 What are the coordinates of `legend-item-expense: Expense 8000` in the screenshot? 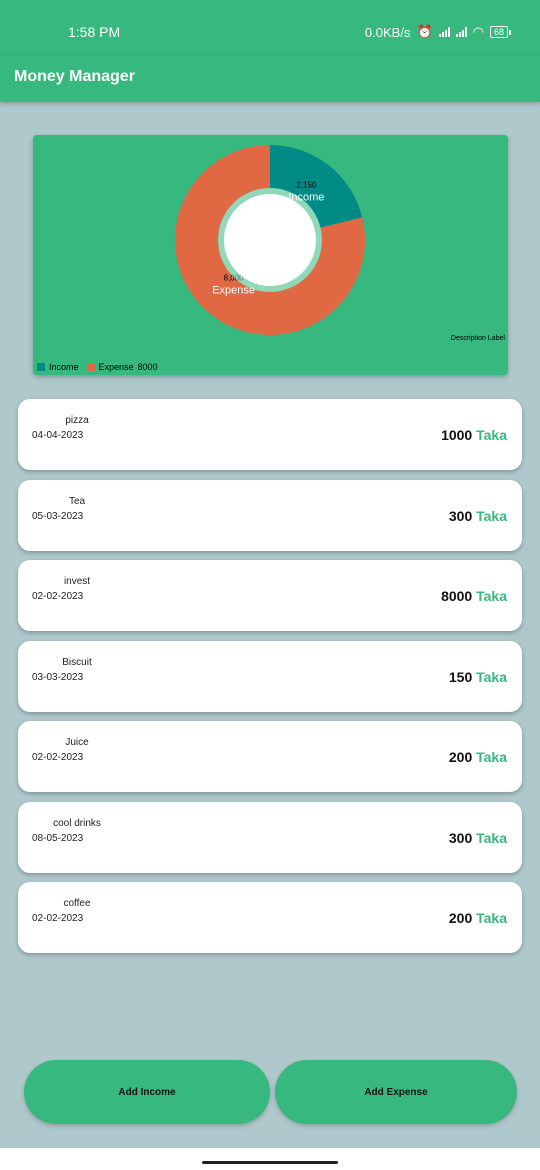 It's located at (122, 367).